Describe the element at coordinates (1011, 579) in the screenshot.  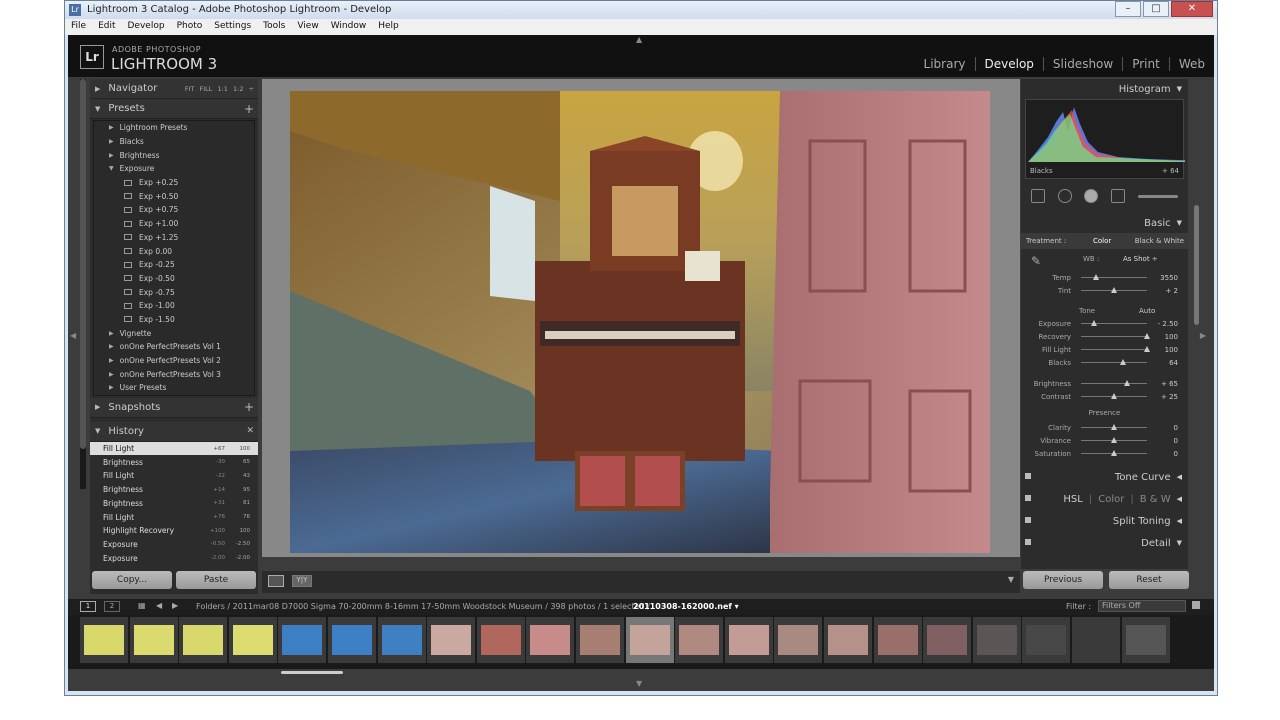
I see `toolbar-menu-icon: ▼` at that location.